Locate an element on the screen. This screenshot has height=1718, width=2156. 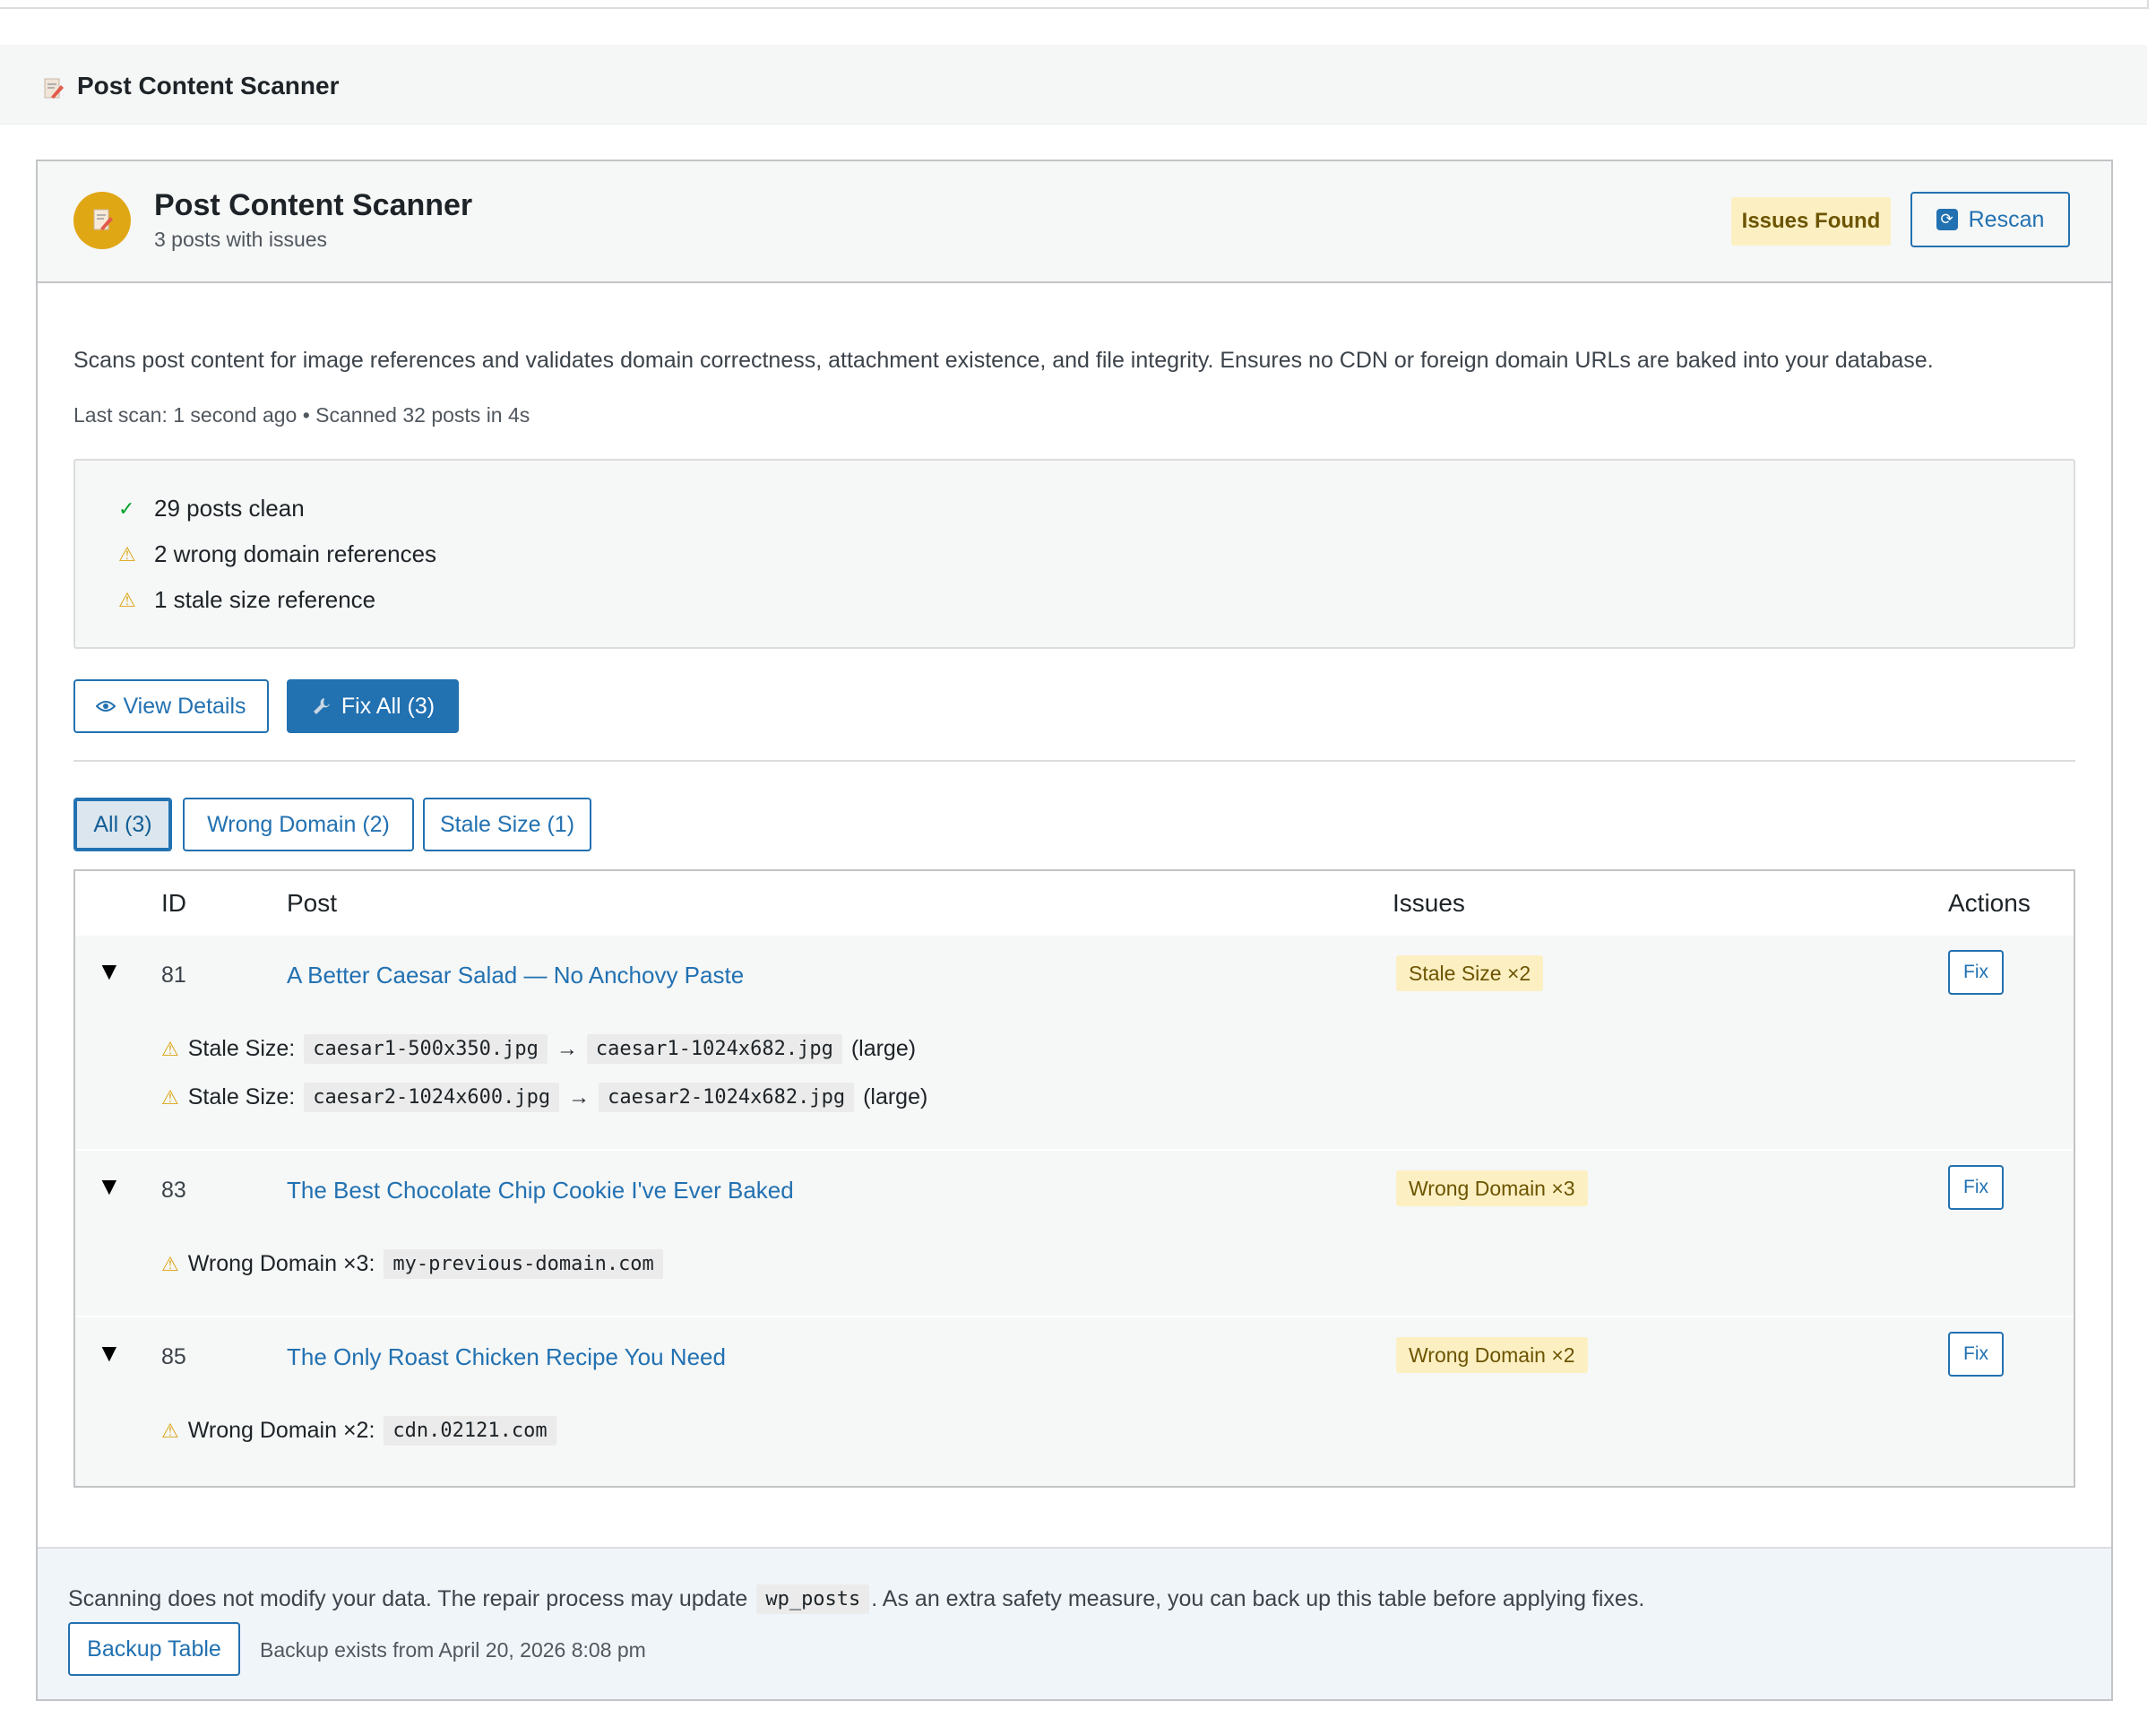
new-filename: caesar1-1024x682.jpg is located at coordinates (714, 1049).